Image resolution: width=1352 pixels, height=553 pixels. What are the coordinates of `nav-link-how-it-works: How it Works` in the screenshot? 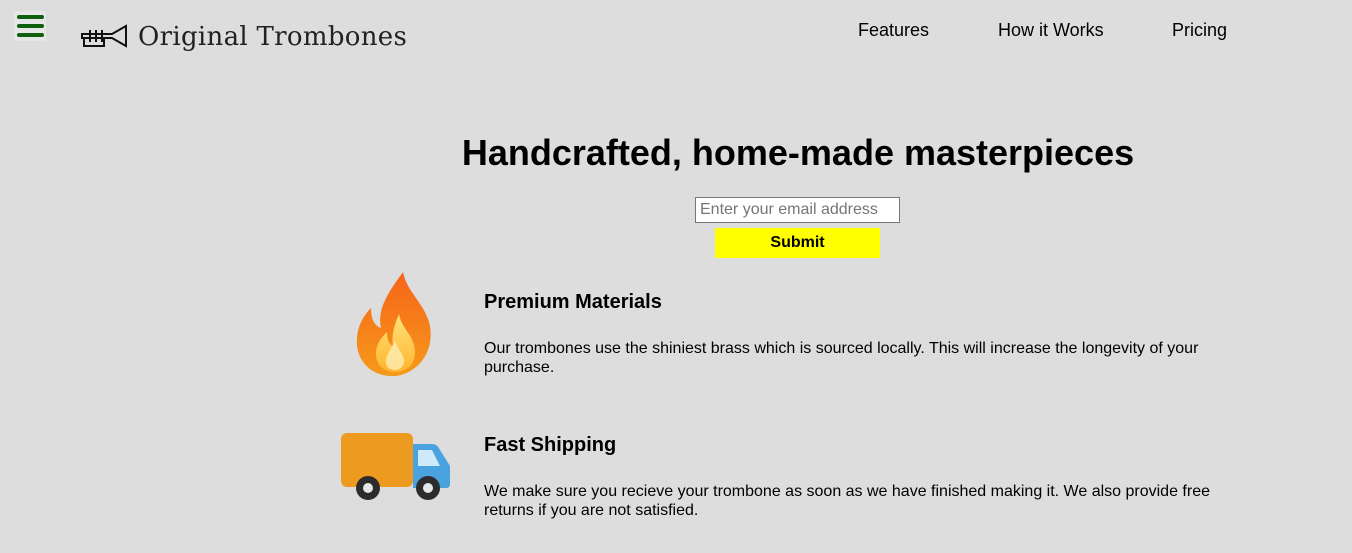 It's located at (1051, 30).